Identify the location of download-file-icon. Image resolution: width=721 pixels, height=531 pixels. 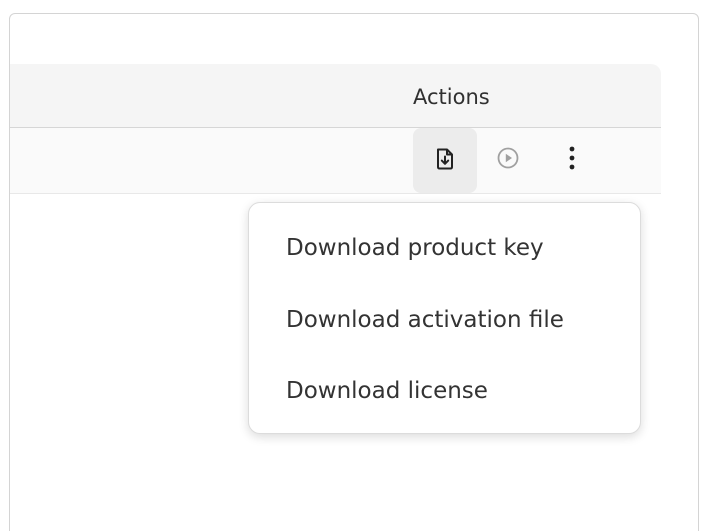
(445, 161).